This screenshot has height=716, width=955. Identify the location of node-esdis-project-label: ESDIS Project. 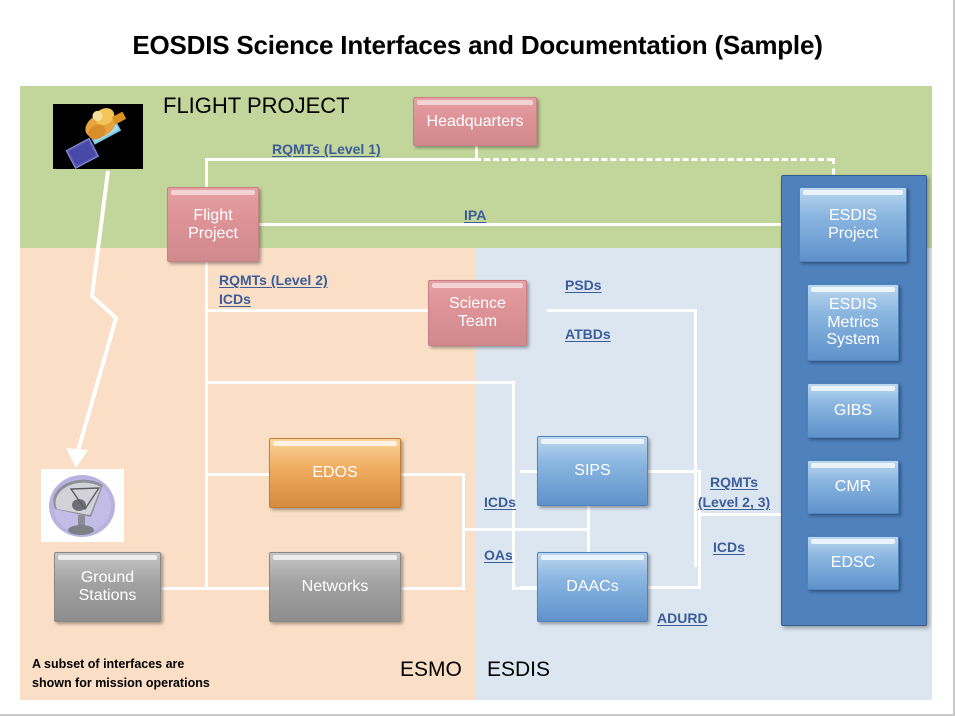
(853, 224).